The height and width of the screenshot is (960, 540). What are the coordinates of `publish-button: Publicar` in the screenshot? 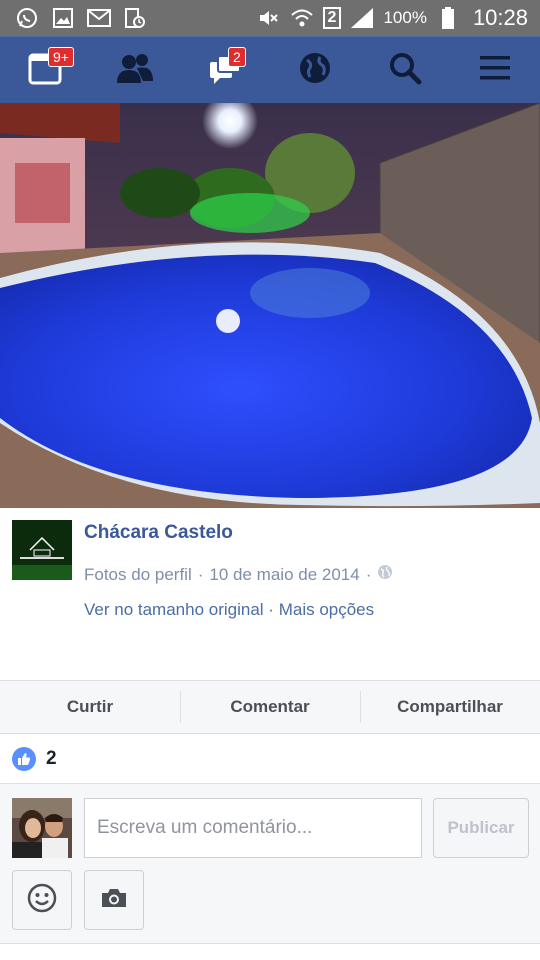 It's located at (481, 828).